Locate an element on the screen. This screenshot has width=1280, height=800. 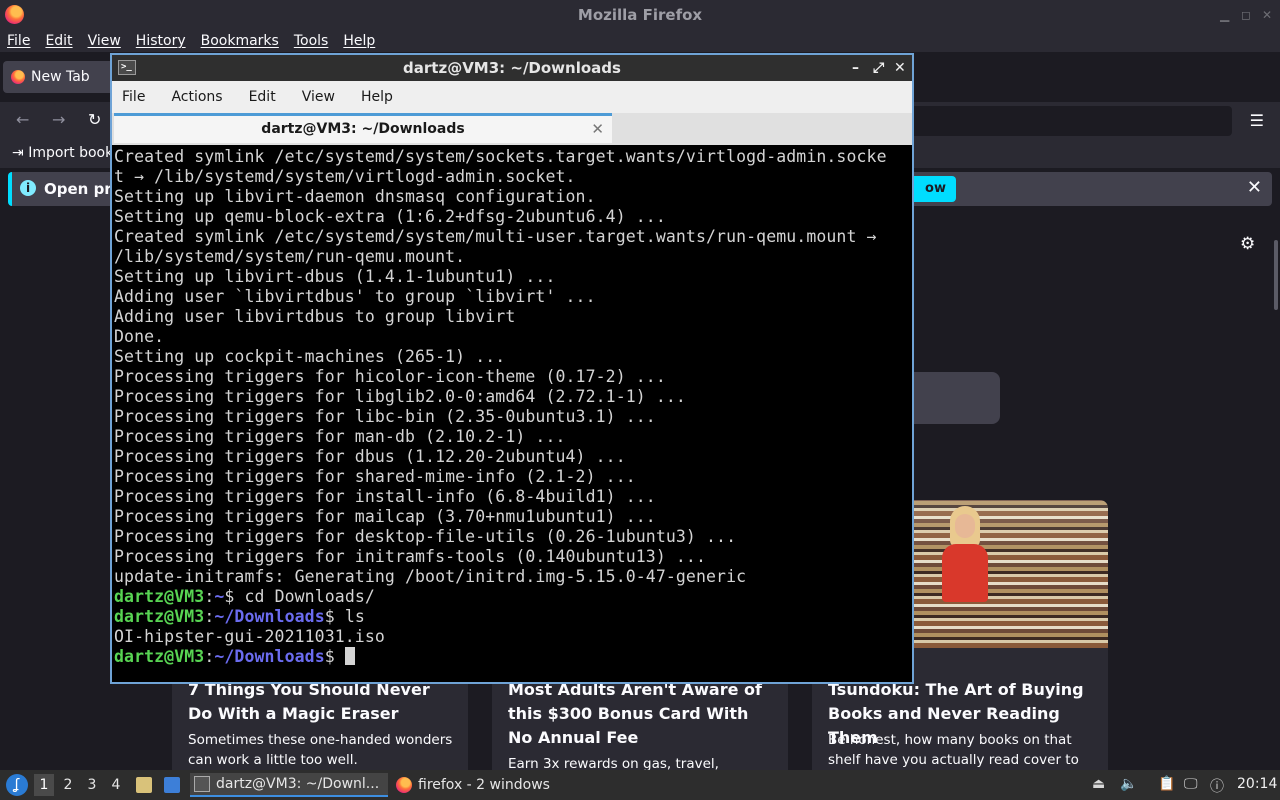
taskbar-firefox-label: firefox - 2 windows is located at coordinates (484, 785).